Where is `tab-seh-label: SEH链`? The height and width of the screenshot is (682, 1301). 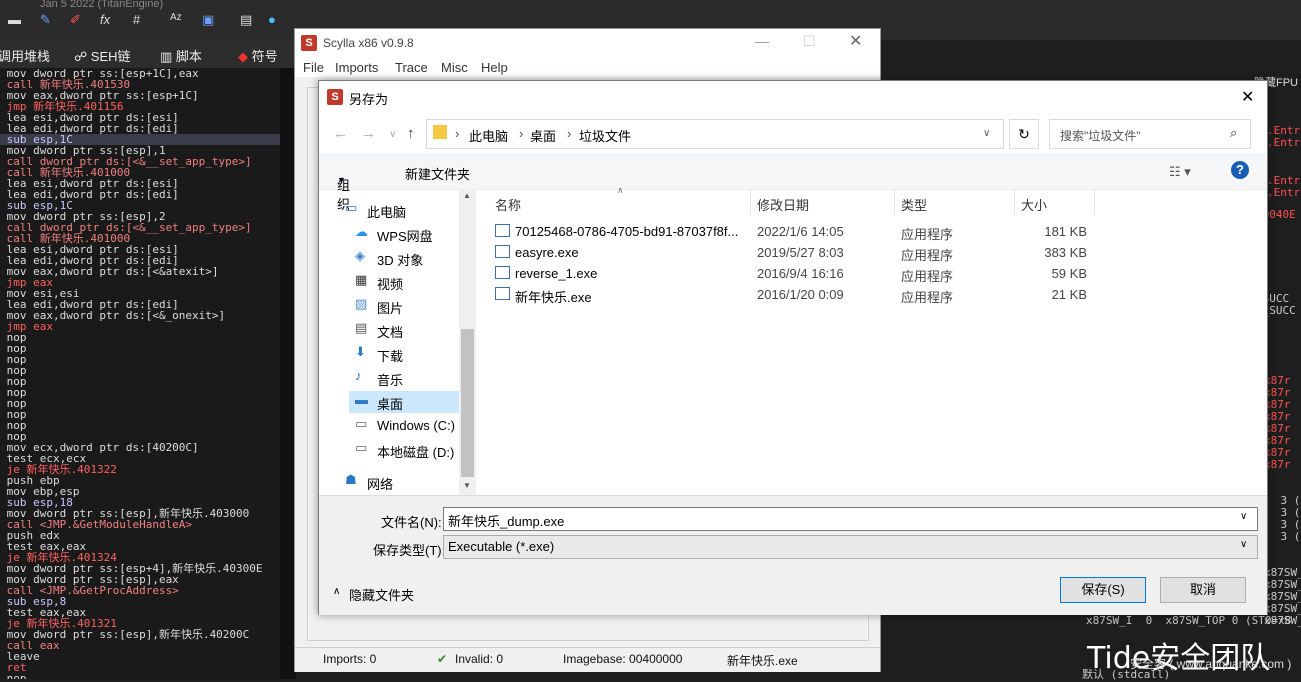 tab-seh-label: SEH链 is located at coordinates (110, 56).